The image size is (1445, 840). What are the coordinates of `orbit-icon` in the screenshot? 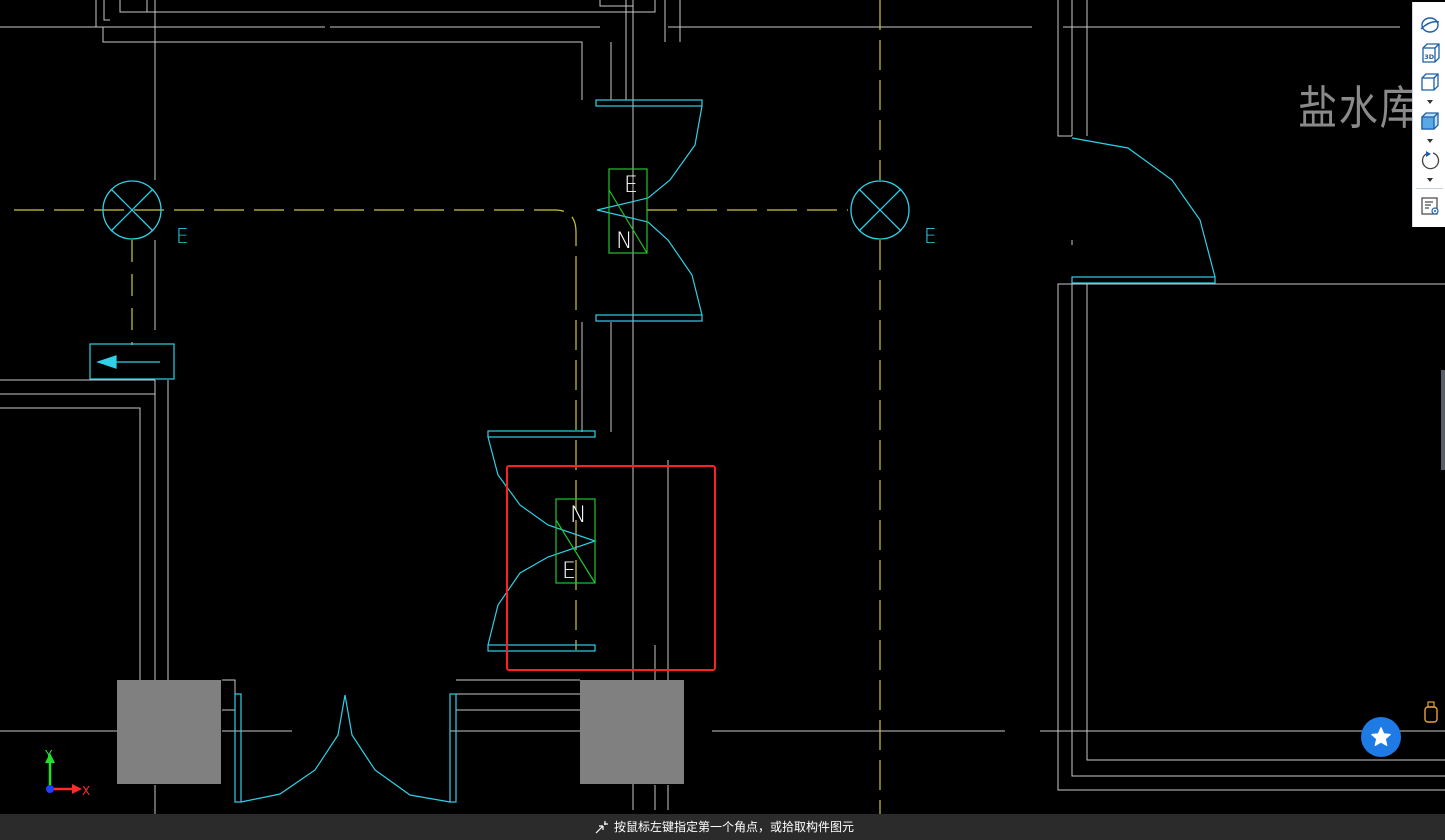 It's located at (1430, 25).